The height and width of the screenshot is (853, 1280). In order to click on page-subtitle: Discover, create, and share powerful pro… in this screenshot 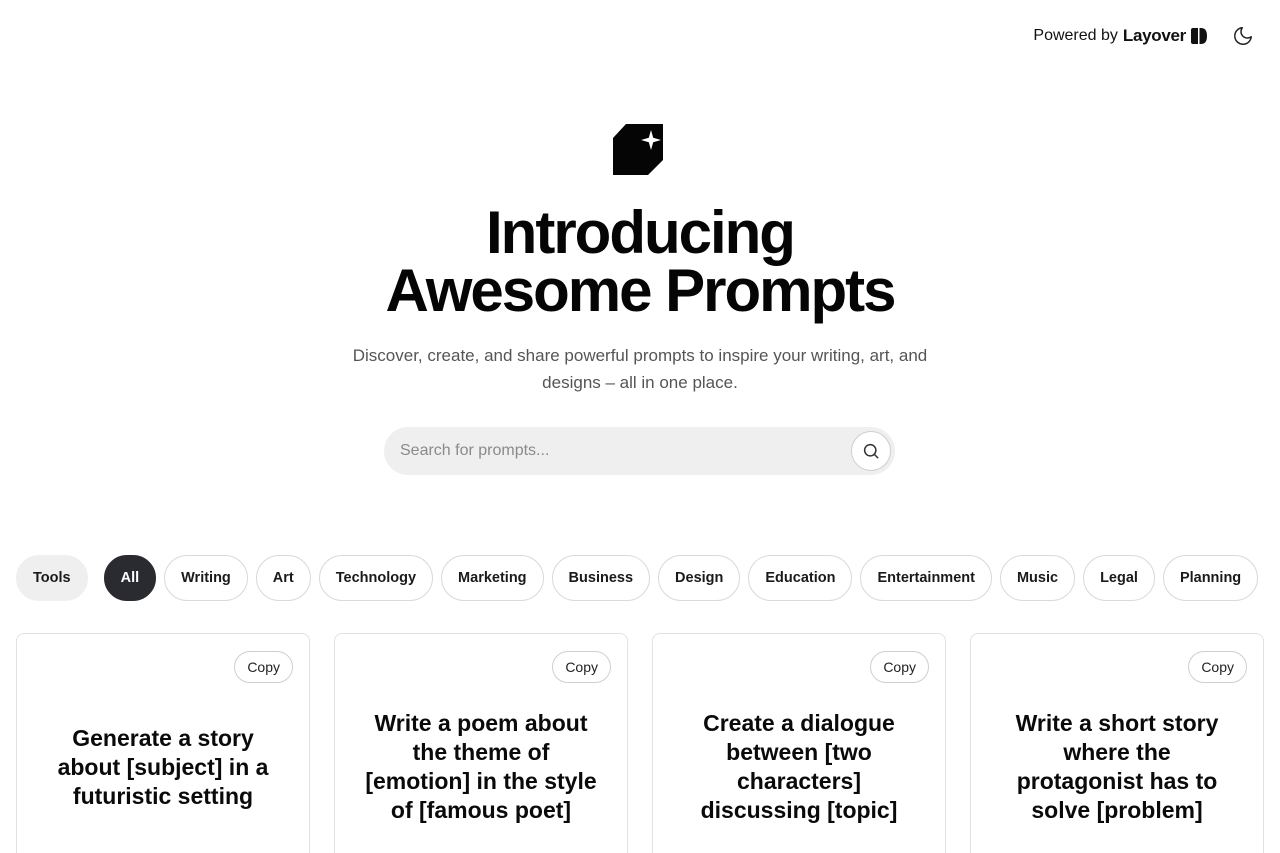, I will do `click(640, 369)`.